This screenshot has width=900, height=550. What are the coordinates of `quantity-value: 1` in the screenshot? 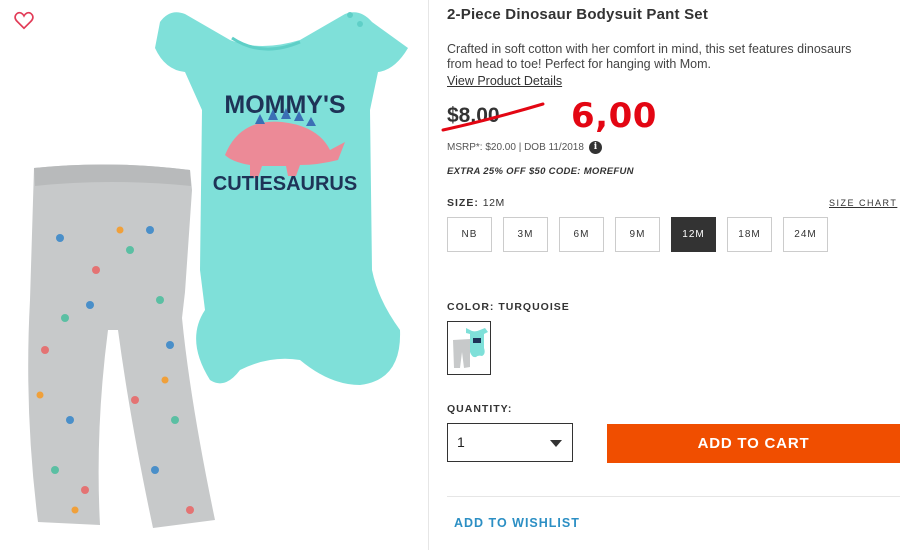 It's located at (461, 442).